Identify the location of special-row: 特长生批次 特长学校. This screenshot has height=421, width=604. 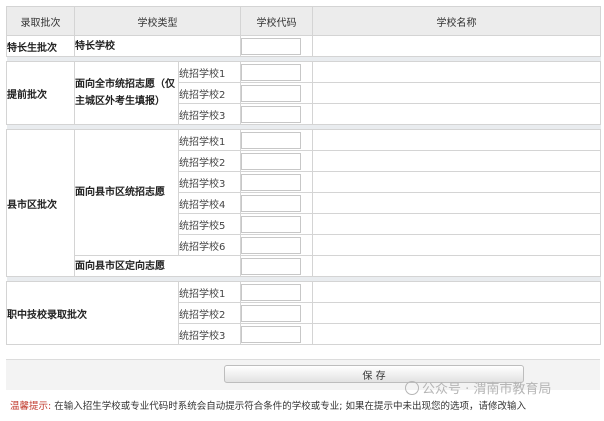
(303, 46).